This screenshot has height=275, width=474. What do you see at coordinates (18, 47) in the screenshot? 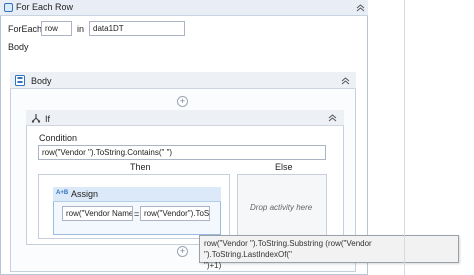
I see `body-label: Body` at bounding box center [18, 47].